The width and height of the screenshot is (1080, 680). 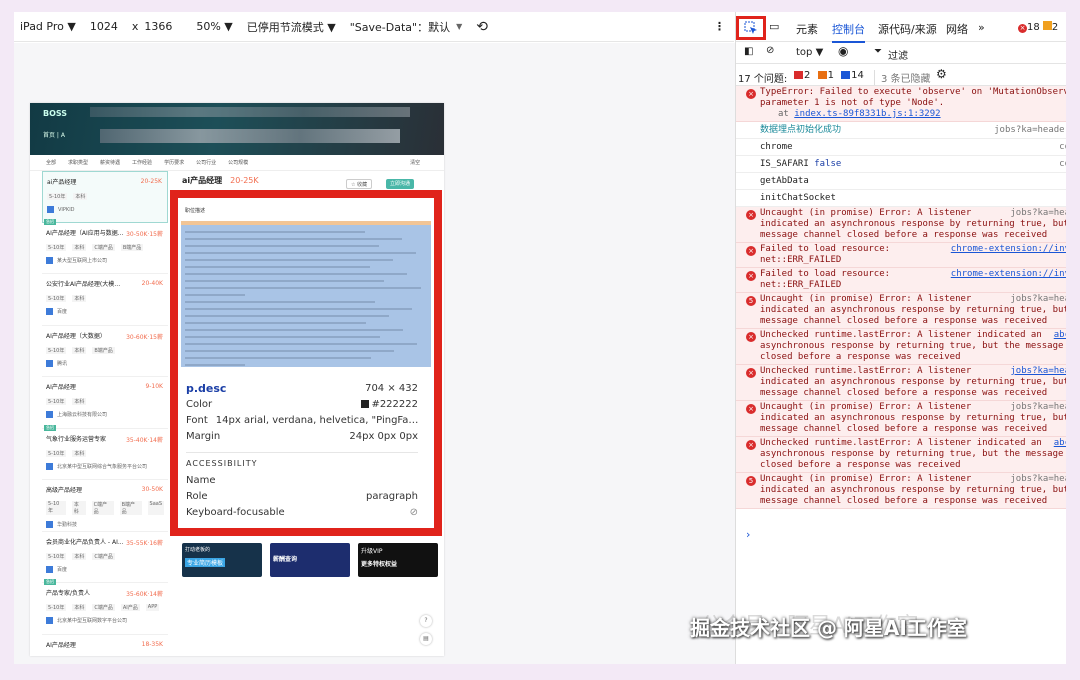 I want to click on throttle-select: 已停用节流模式 ▼, so click(x=291, y=27).